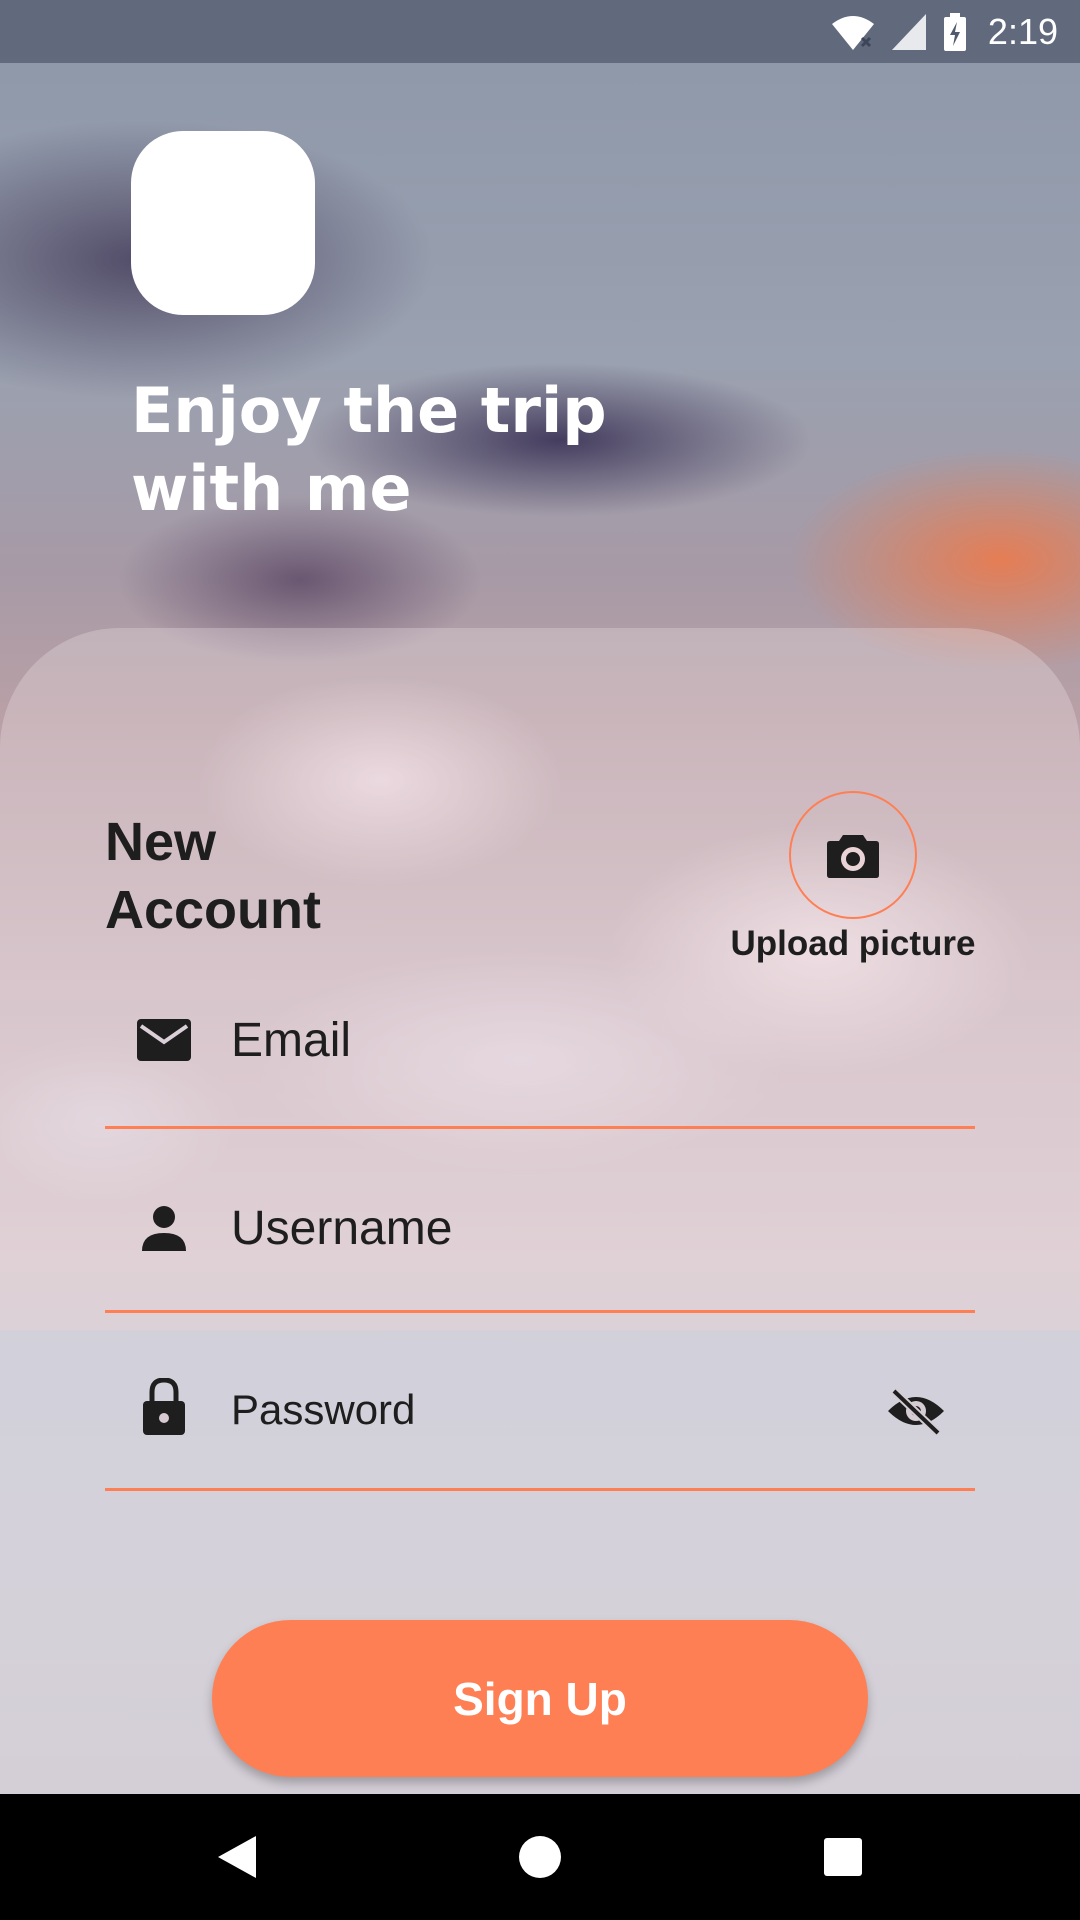 The height and width of the screenshot is (1920, 1080). I want to click on recents-icon, so click(843, 1857).